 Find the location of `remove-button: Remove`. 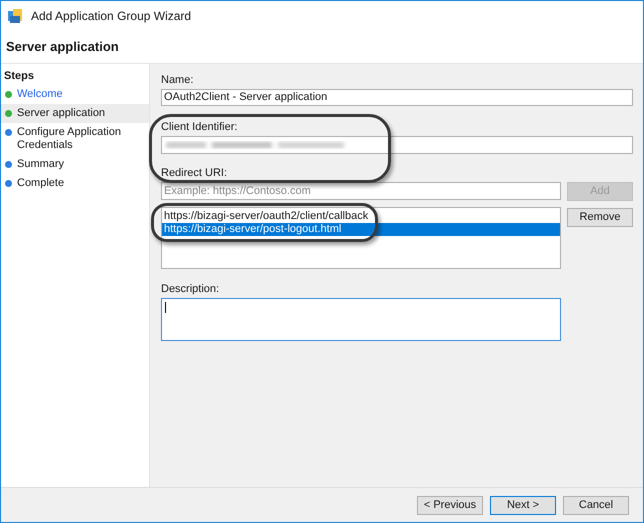

remove-button: Remove is located at coordinates (600, 217).